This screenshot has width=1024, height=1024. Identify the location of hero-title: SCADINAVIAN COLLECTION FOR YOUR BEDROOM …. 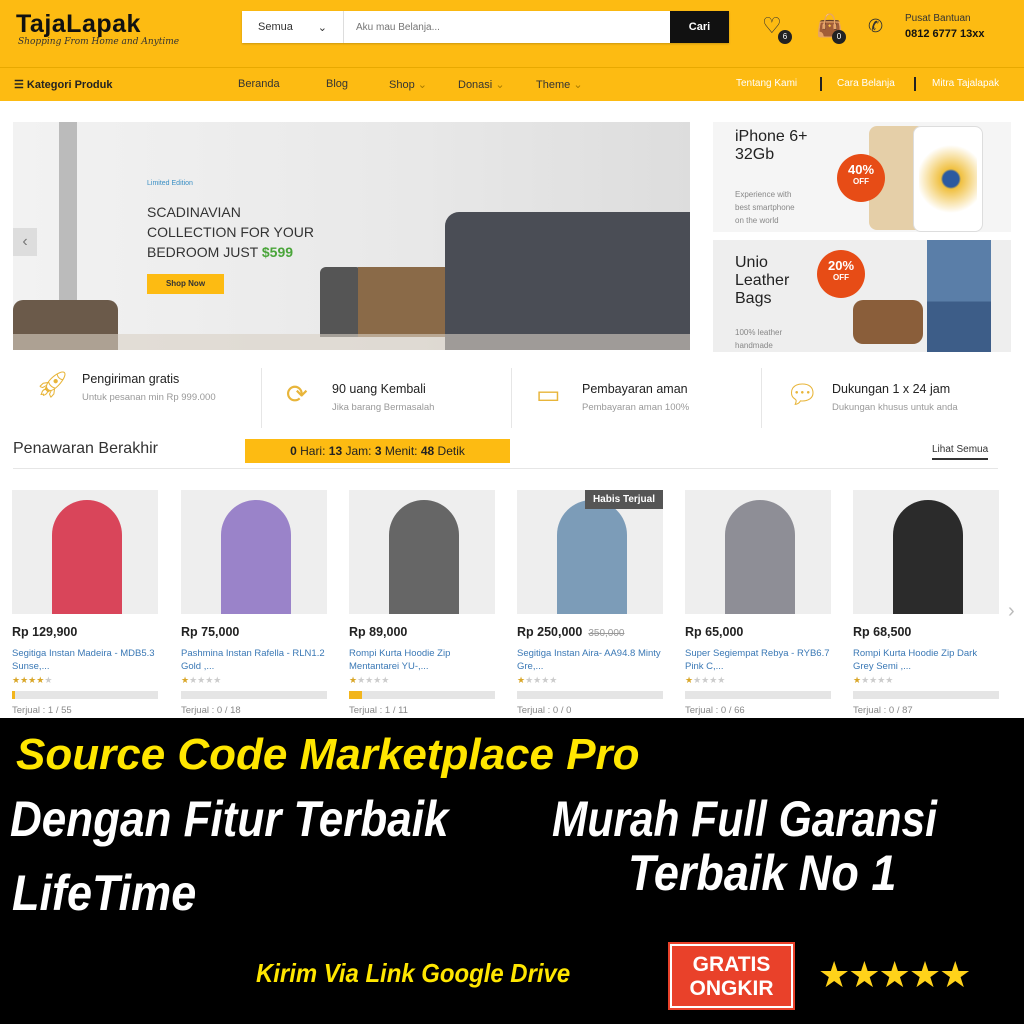
(230, 232).